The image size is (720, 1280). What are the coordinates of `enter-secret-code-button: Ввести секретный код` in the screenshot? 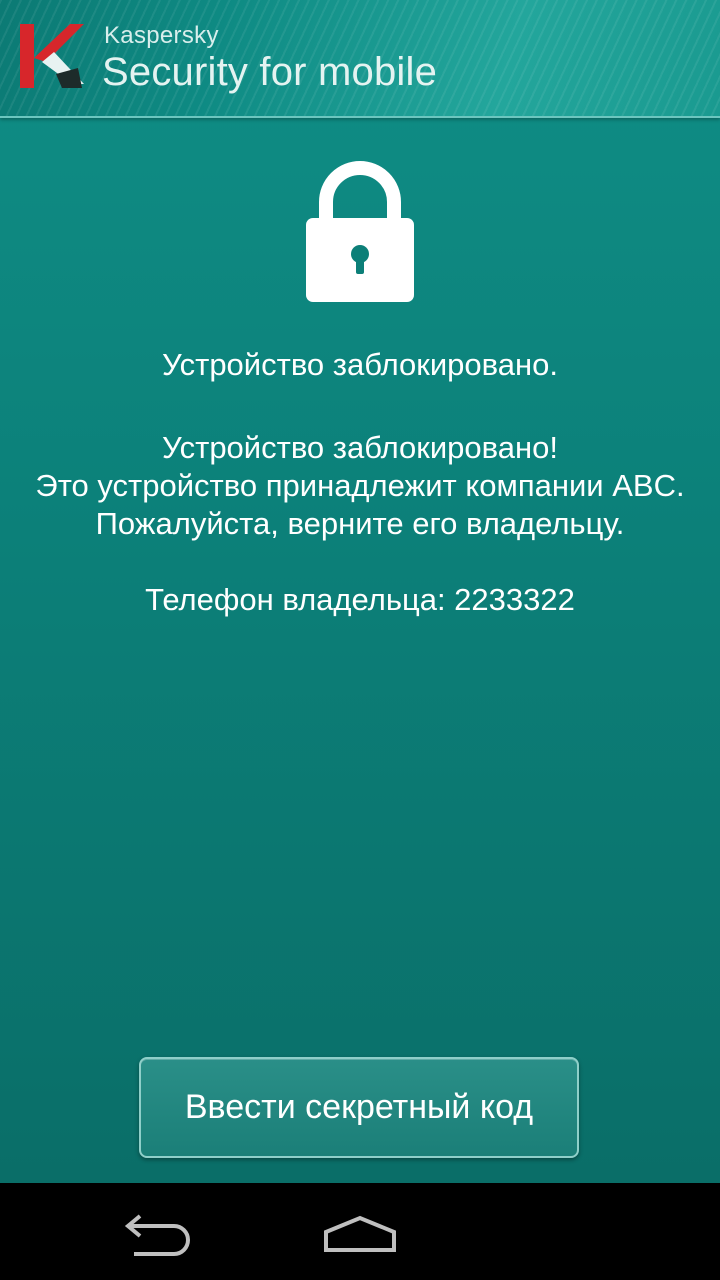 It's located at (359, 1107).